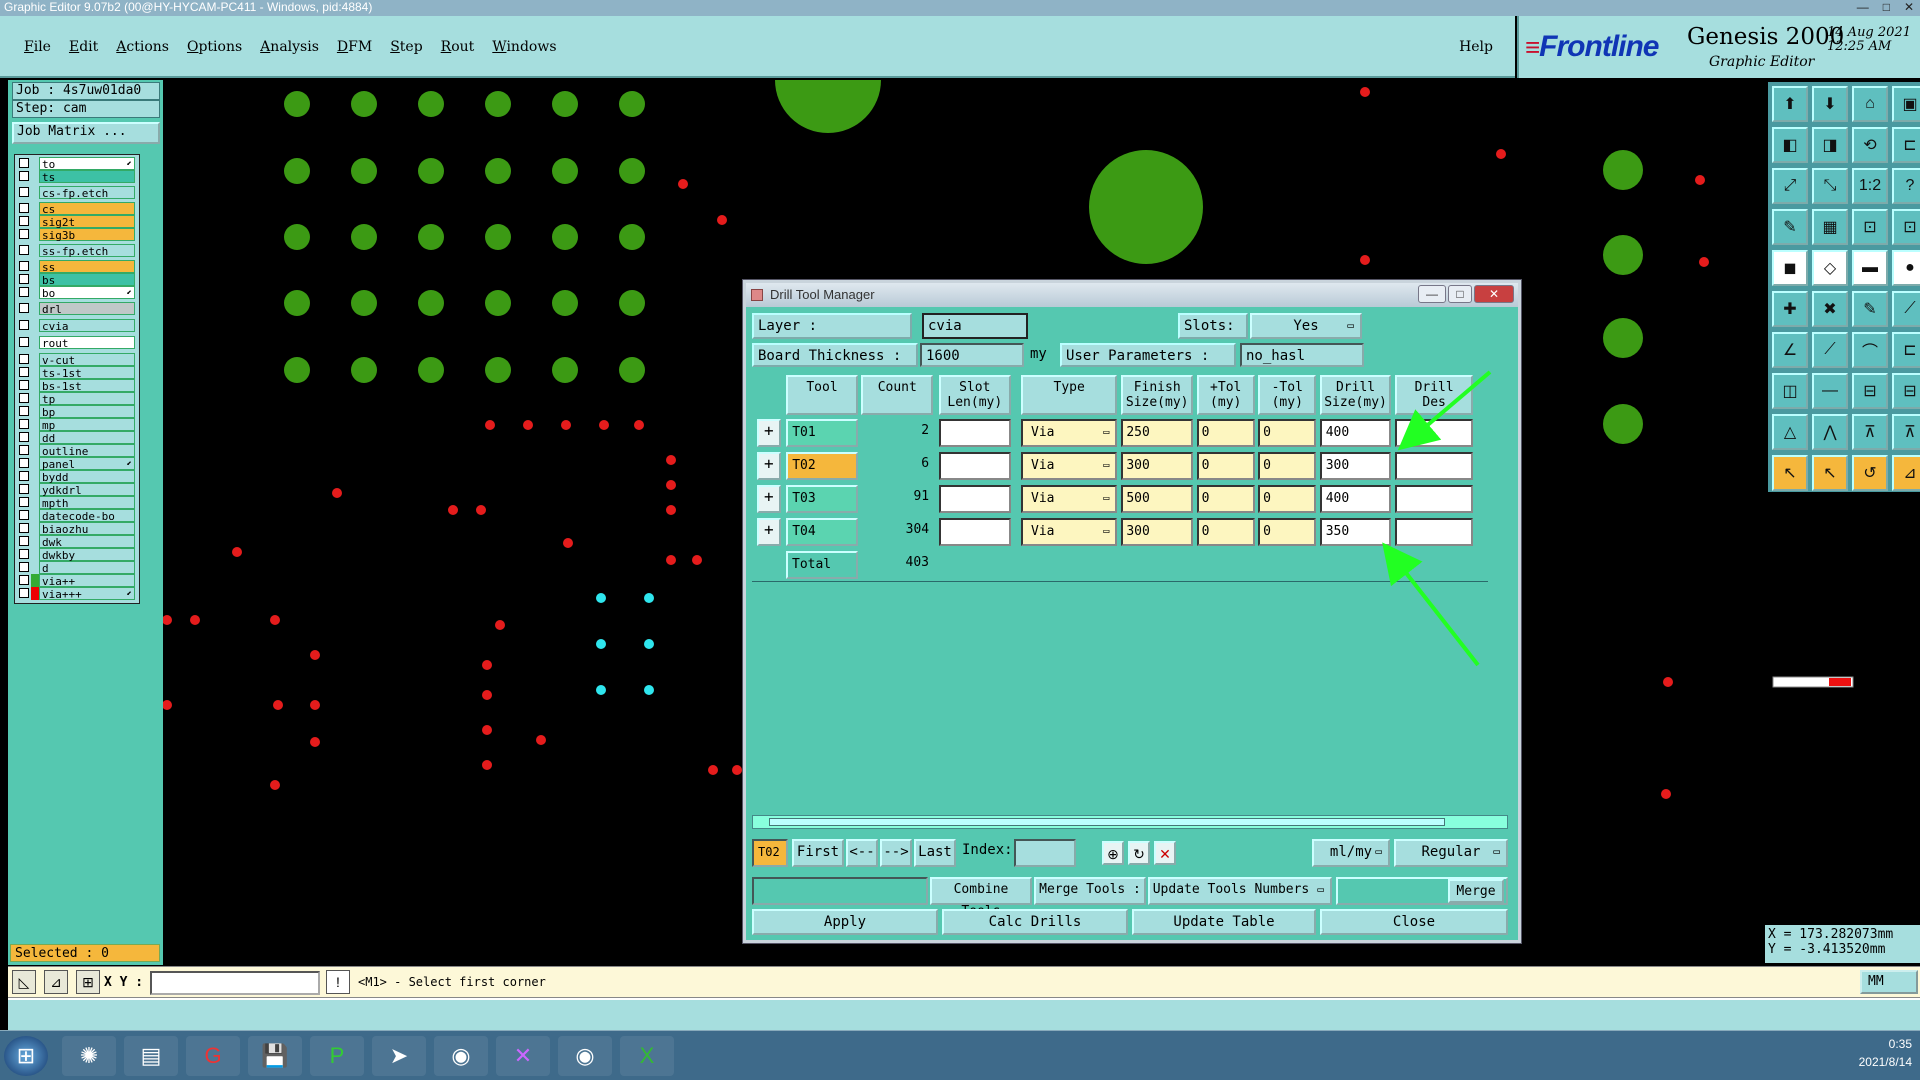 Image resolution: width=1920 pixels, height=1080 pixels. I want to click on layer-row: biaozhu, so click(78, 529).